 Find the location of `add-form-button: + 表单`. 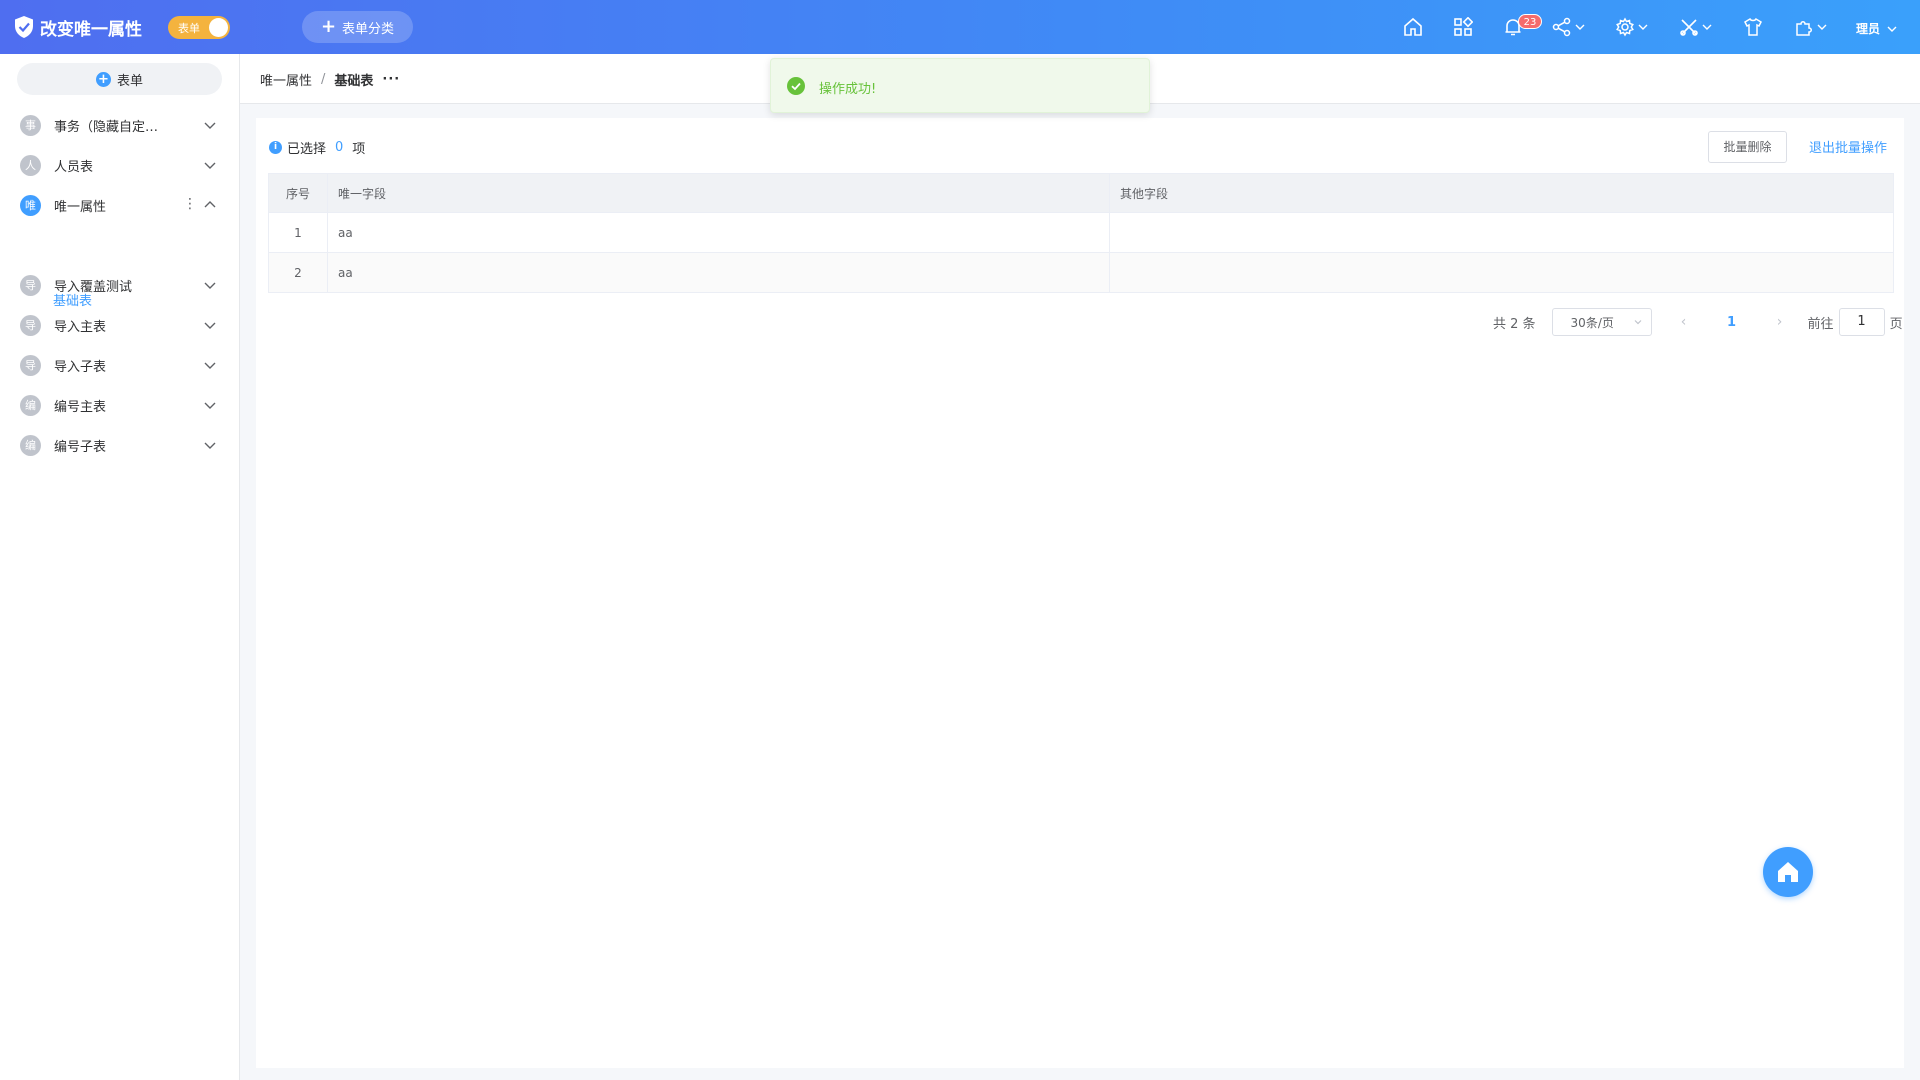

add-form-button: + 表单 is located at coordinates (119, 79).